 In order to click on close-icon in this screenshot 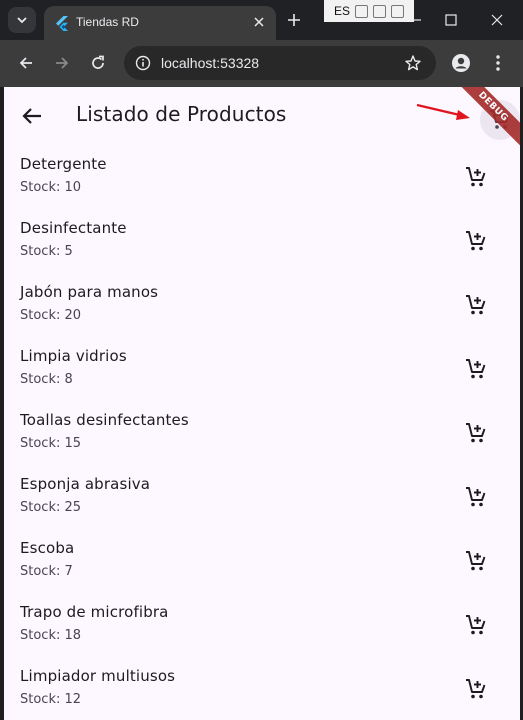, I will do `click(259, 22)`.